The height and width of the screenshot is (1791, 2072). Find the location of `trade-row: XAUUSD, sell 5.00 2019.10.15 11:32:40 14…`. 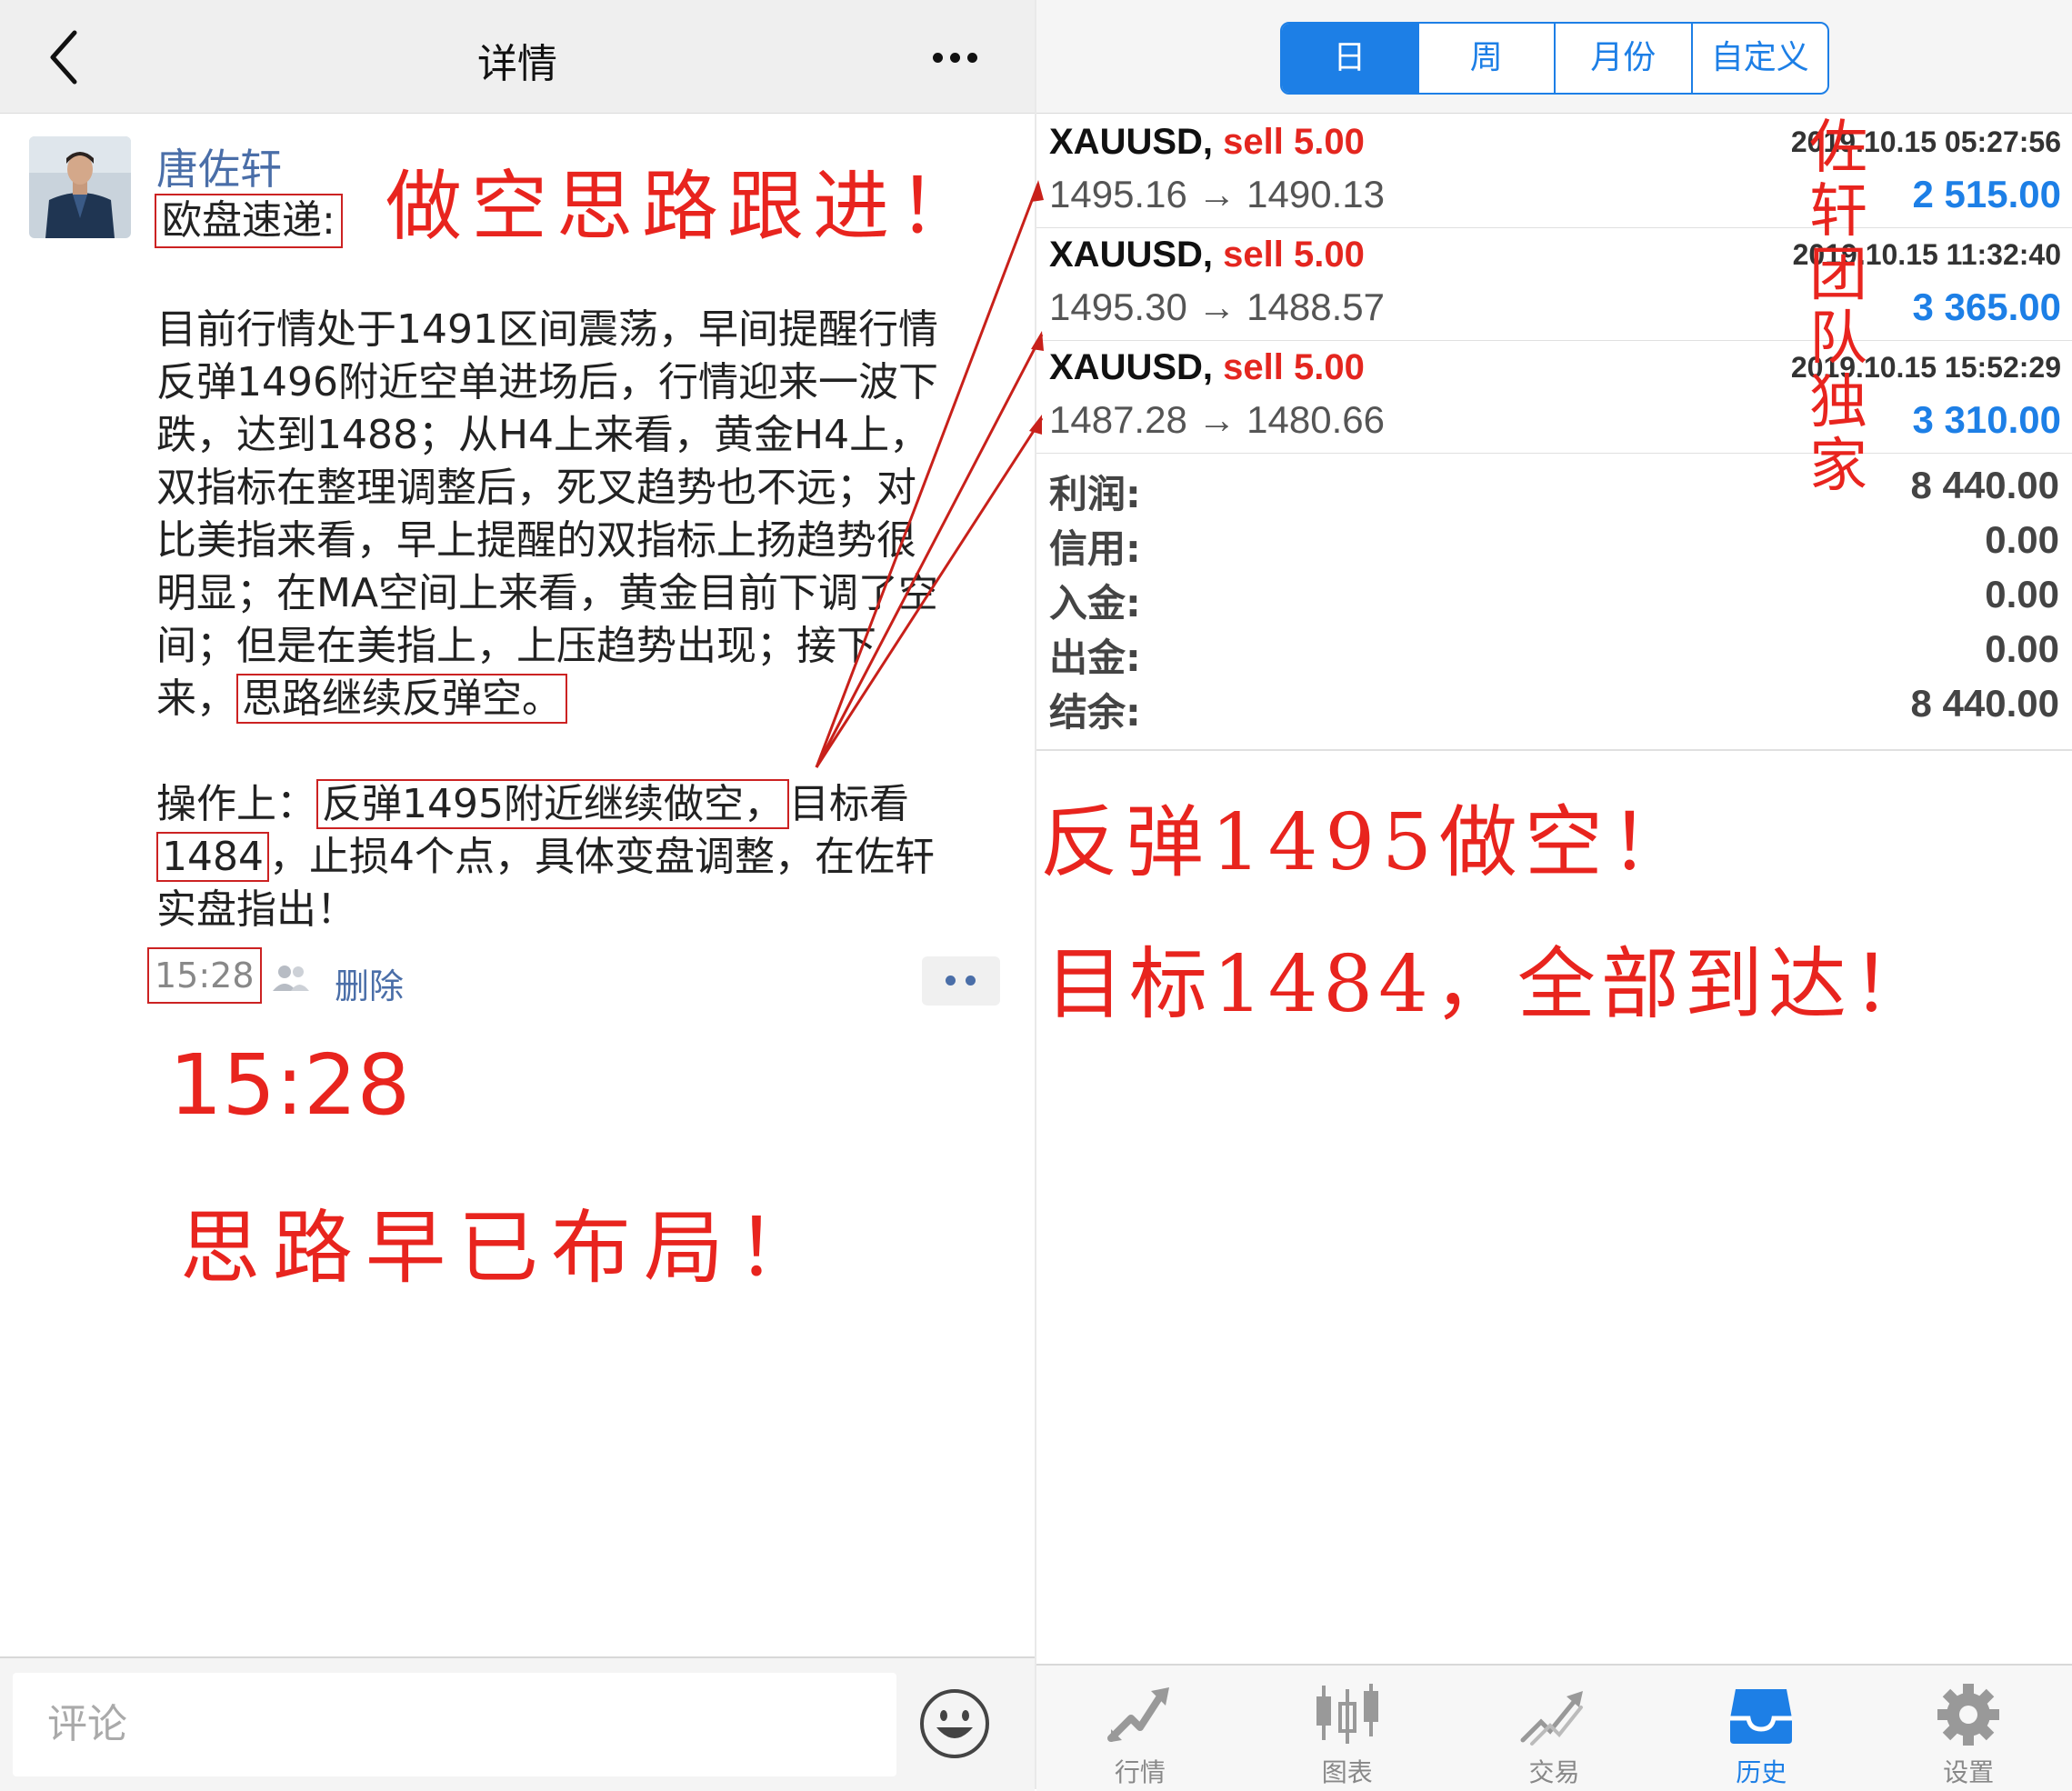

trade-row: XAUUSD, sell 5.00 2019.10.15 11:32:40 14… is located at coordinates (1554, 284).